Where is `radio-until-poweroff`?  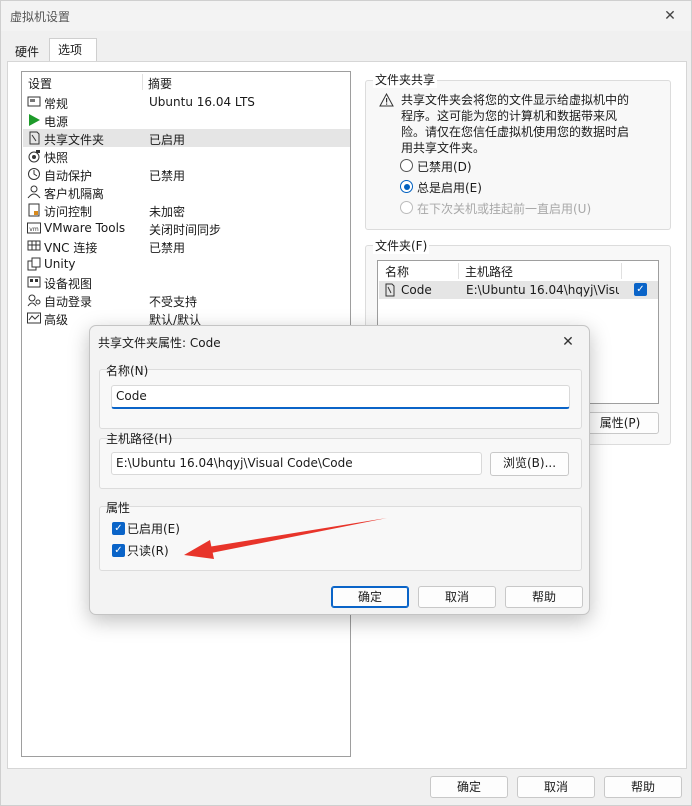
radio-until-poweroff is located at coordinates (406, 207).